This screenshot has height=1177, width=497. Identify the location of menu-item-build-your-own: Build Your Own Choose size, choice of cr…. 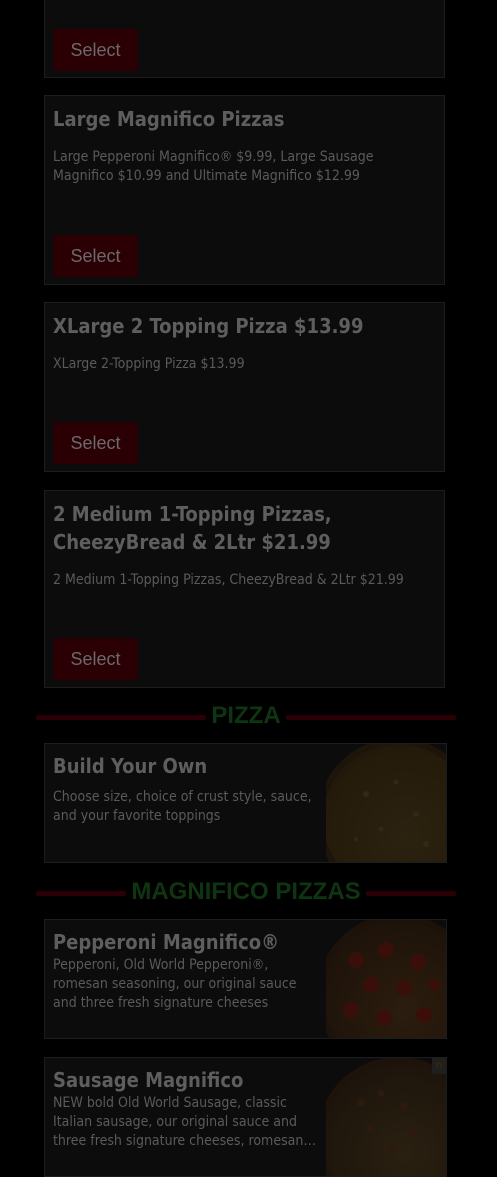
(245, 803).